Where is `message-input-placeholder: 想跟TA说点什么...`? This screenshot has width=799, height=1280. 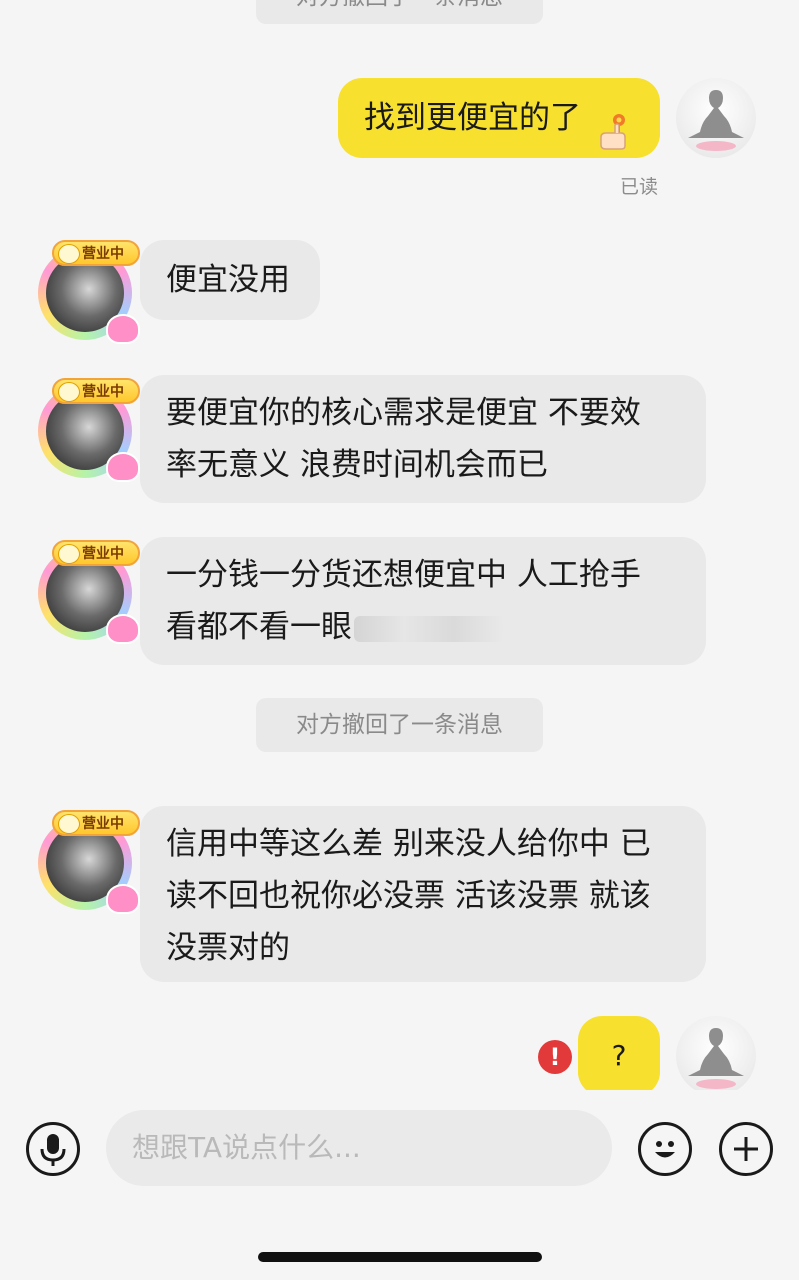 message-input-placeholder: 想跟TA说点什么... is located at coordinates (246, 1147).